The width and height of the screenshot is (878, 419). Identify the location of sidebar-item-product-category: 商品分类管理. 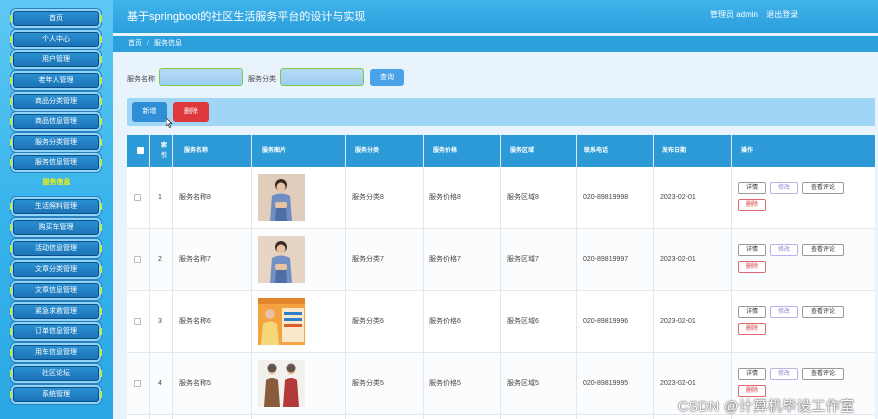
(56, 101).